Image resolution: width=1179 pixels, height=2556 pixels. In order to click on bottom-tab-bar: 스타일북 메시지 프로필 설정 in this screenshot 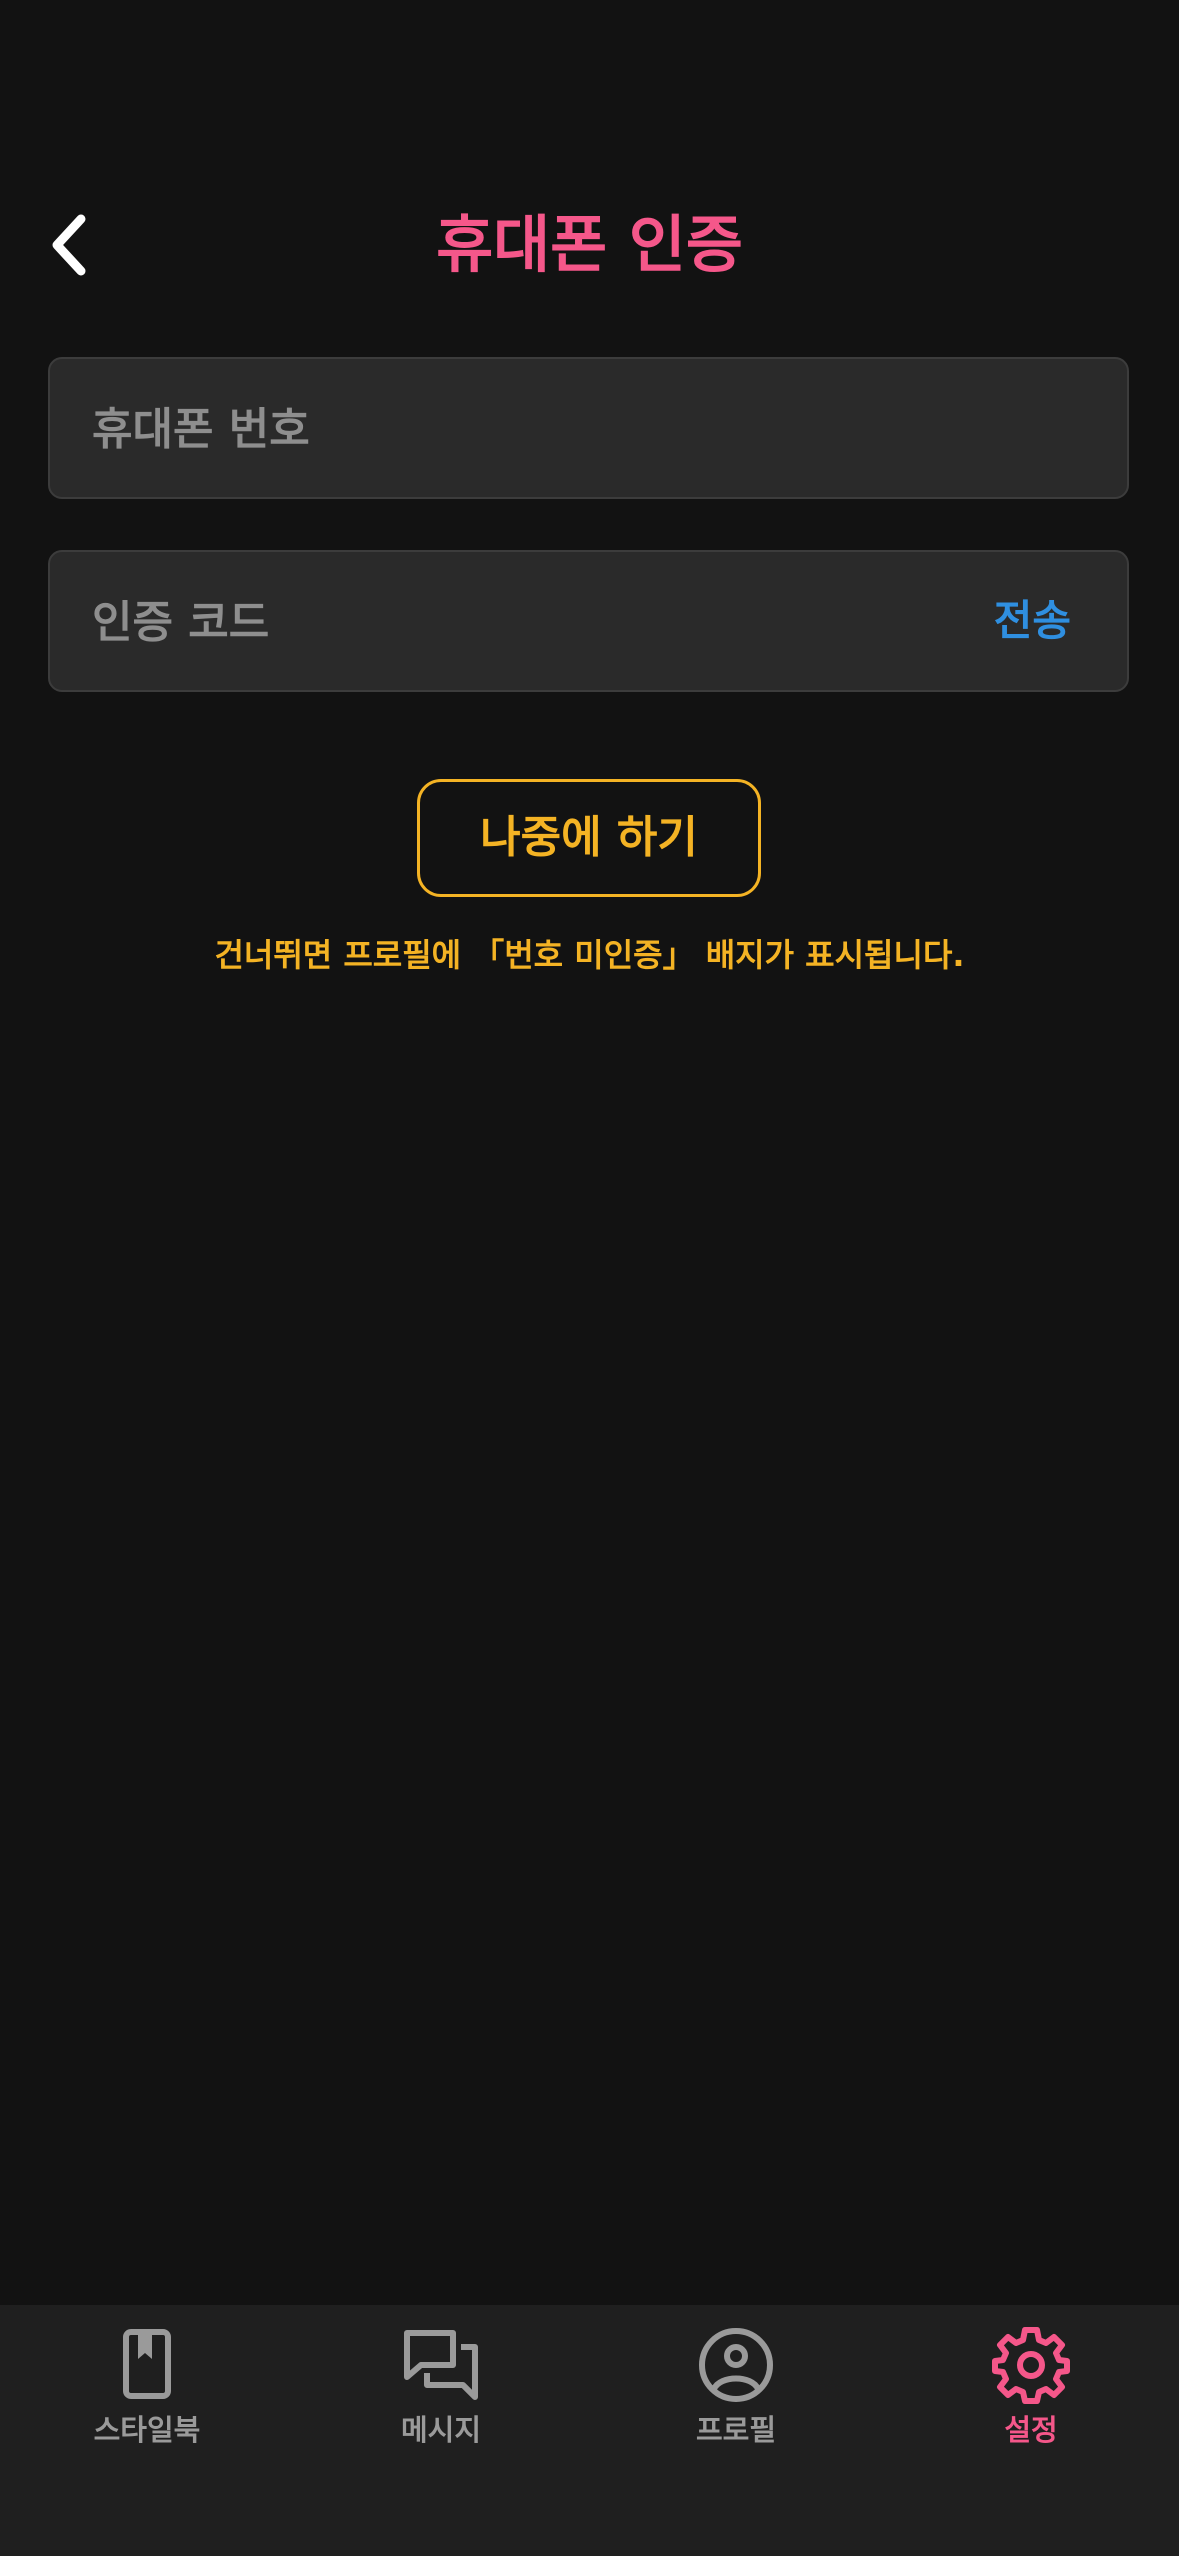, I will do `click(589, 2430)`.